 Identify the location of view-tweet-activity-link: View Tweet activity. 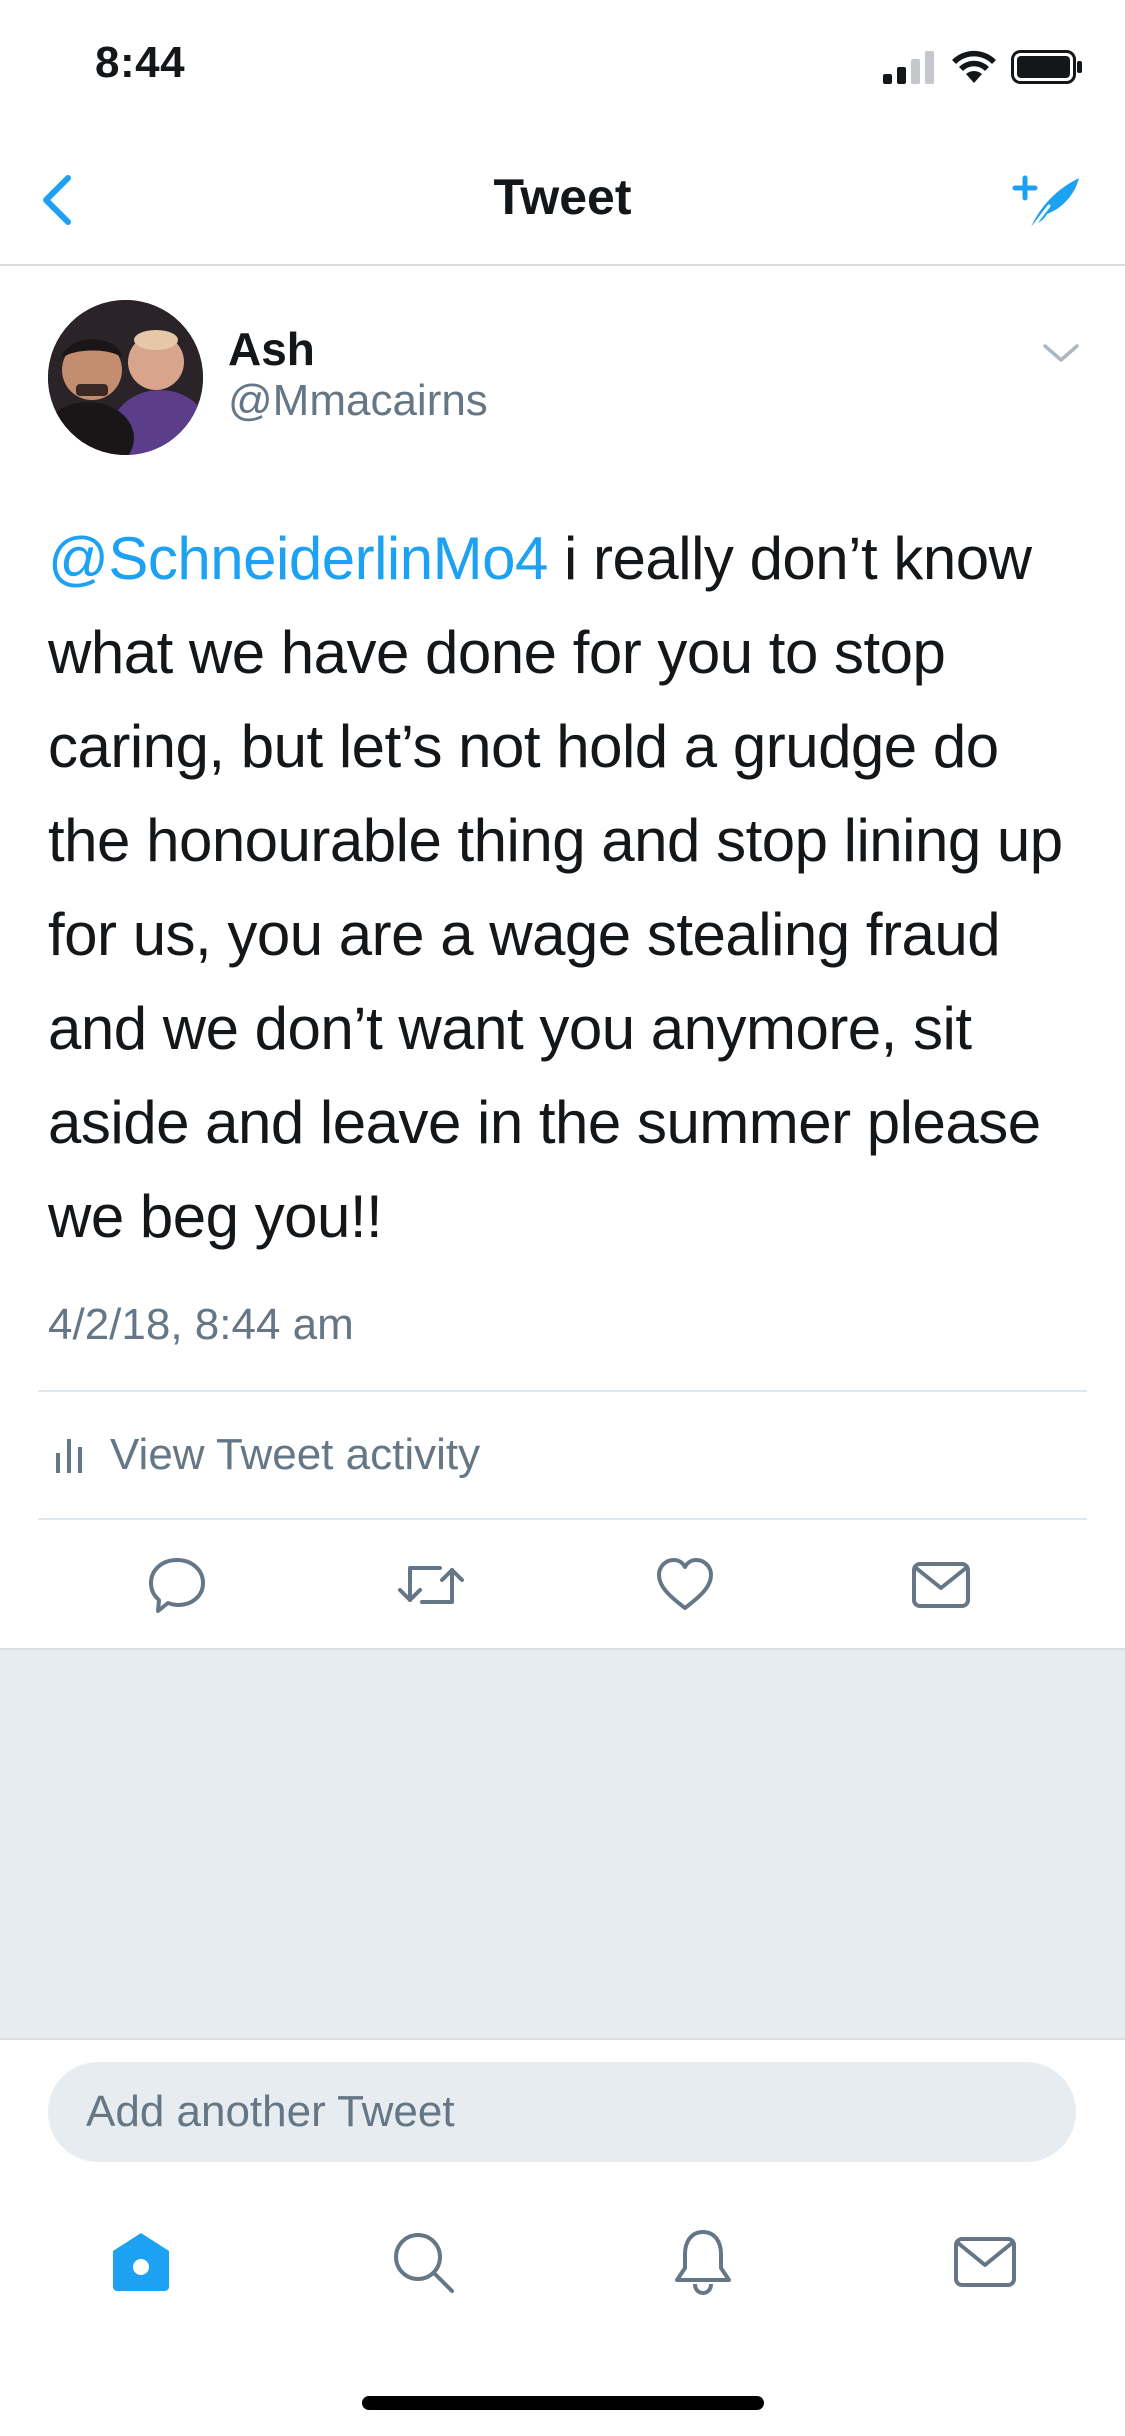
(267, 1455).